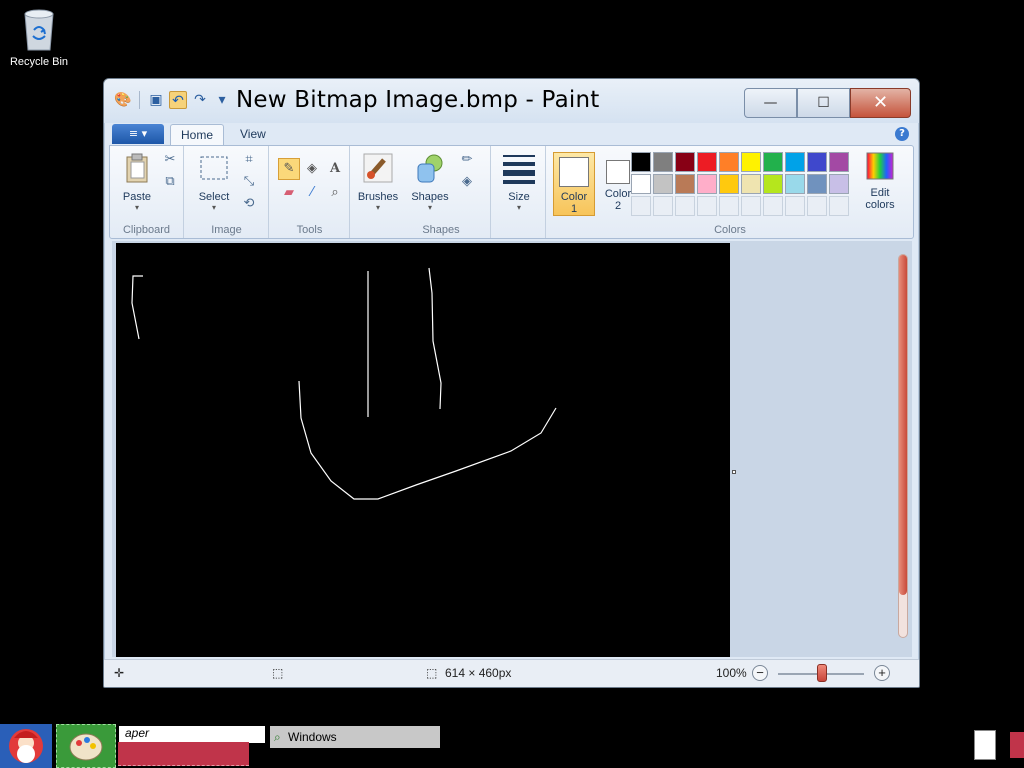 Image resolution: width=1024 pixels, height=768 pixels. What do you see at coordinates (289, 193) in the screenshot?
I see `eraser-icon: ▰` at bounding box center [289, 193].